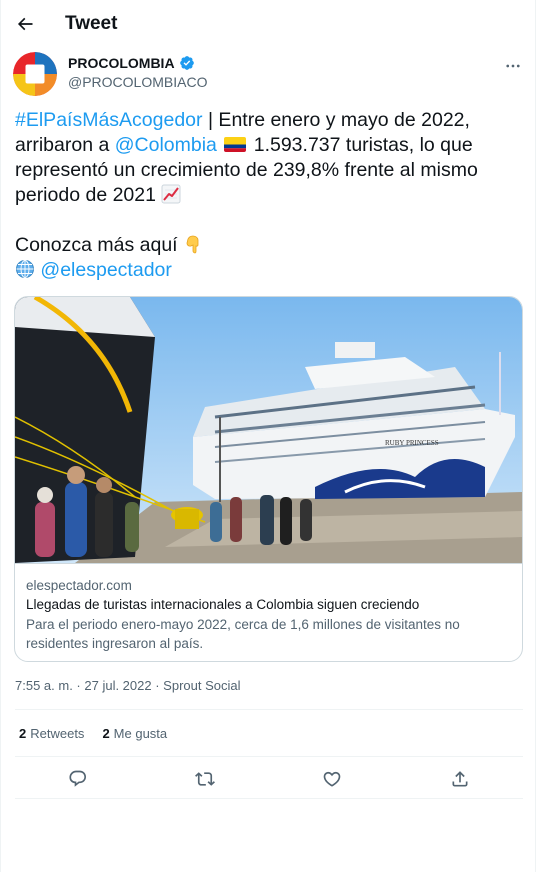  What do you see at coordinates (57, 733) in the screenshot?
I see `retweets-label: Retweets` at bounding box center [57, 733].